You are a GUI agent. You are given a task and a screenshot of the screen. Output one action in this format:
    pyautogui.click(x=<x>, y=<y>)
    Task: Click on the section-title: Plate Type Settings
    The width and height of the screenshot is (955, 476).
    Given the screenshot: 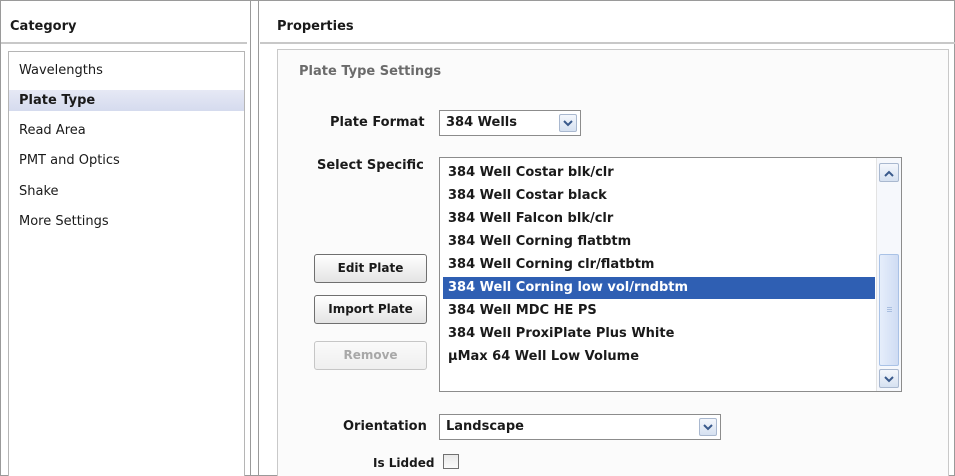 What is the action you would take?
    pyautogui.click(x=370, y=71)
    